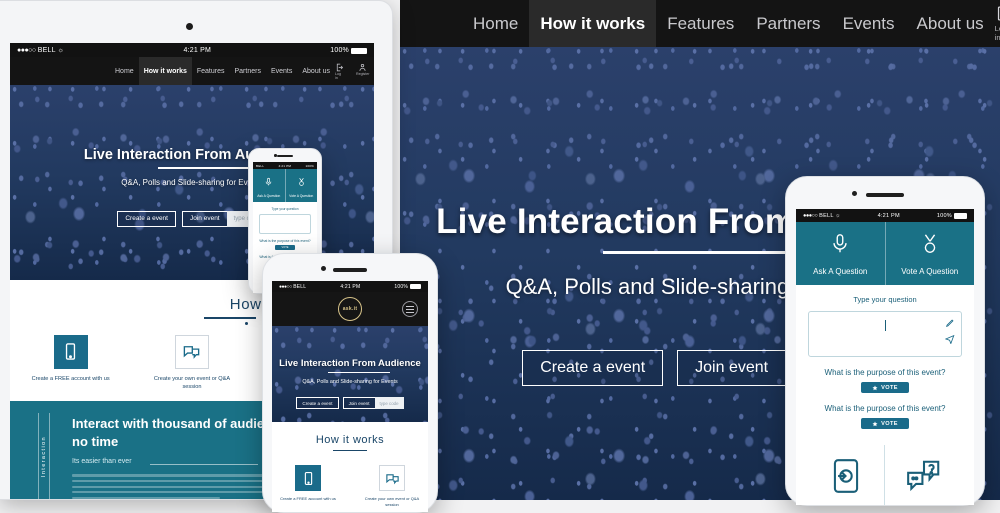  I want to click on medal-icon, so click(301, 182).